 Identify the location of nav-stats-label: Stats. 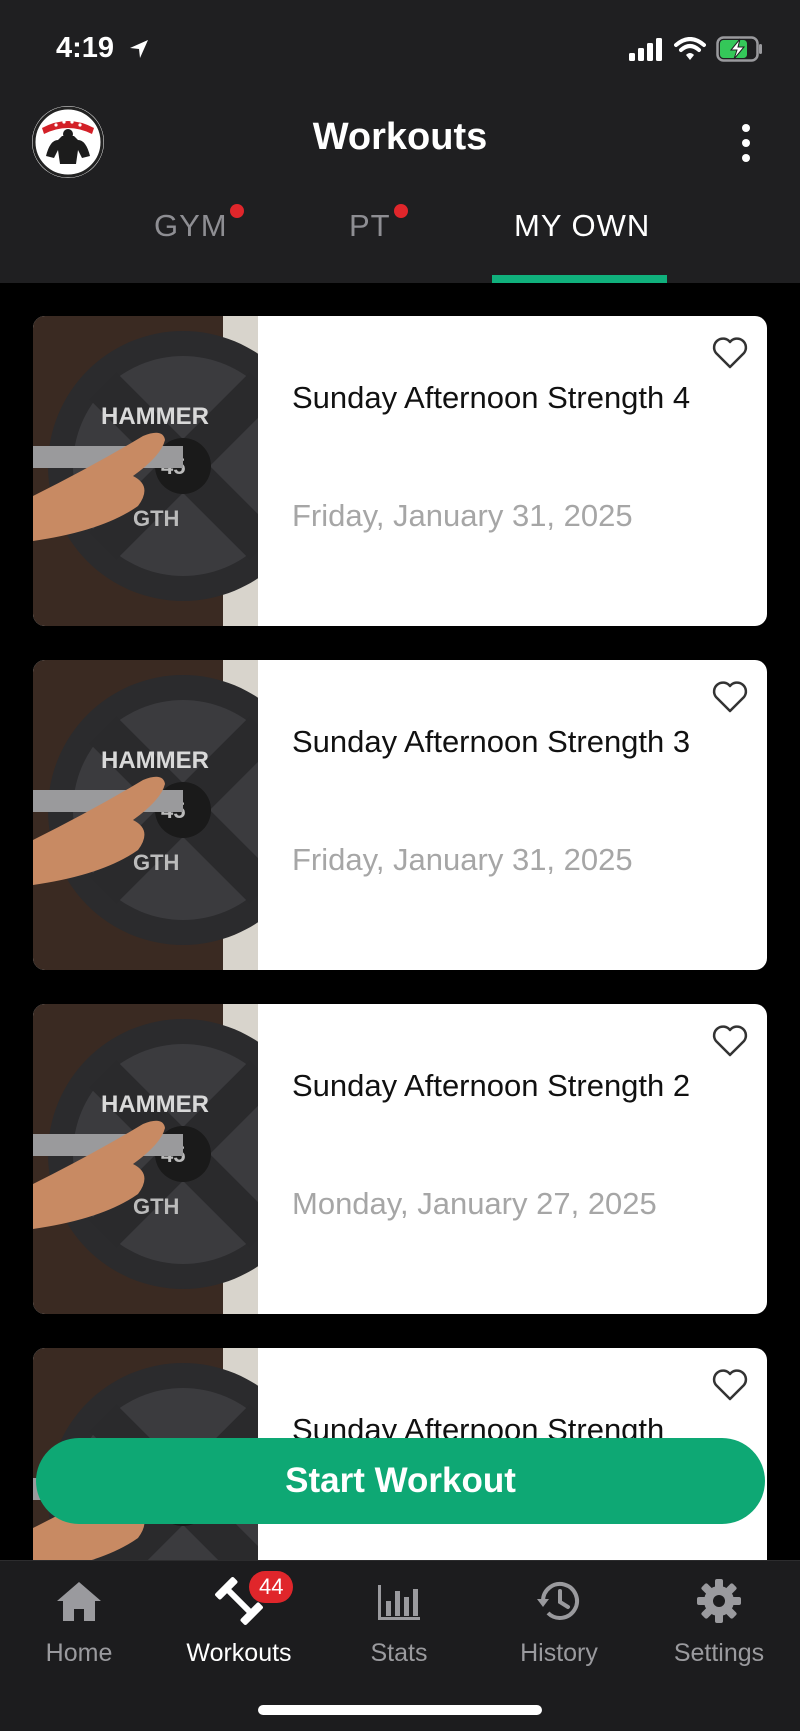
(399, 1653).